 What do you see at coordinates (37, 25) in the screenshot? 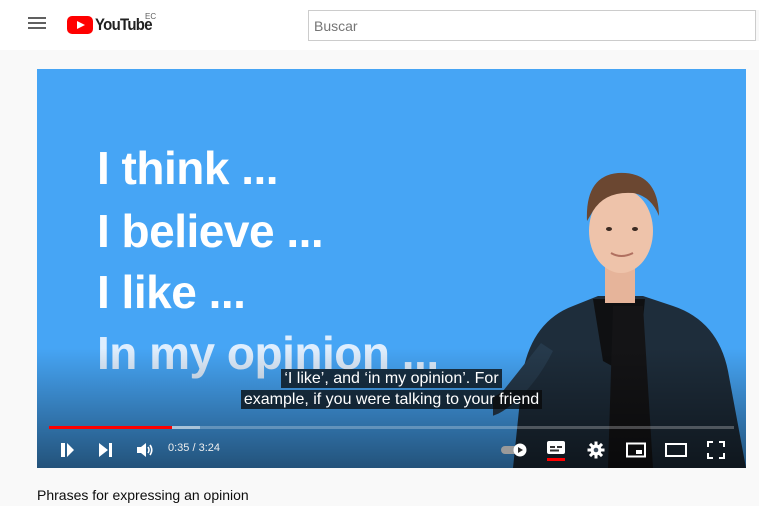
I see `hamburger-menu-icon` at bounding box center [37, 25].